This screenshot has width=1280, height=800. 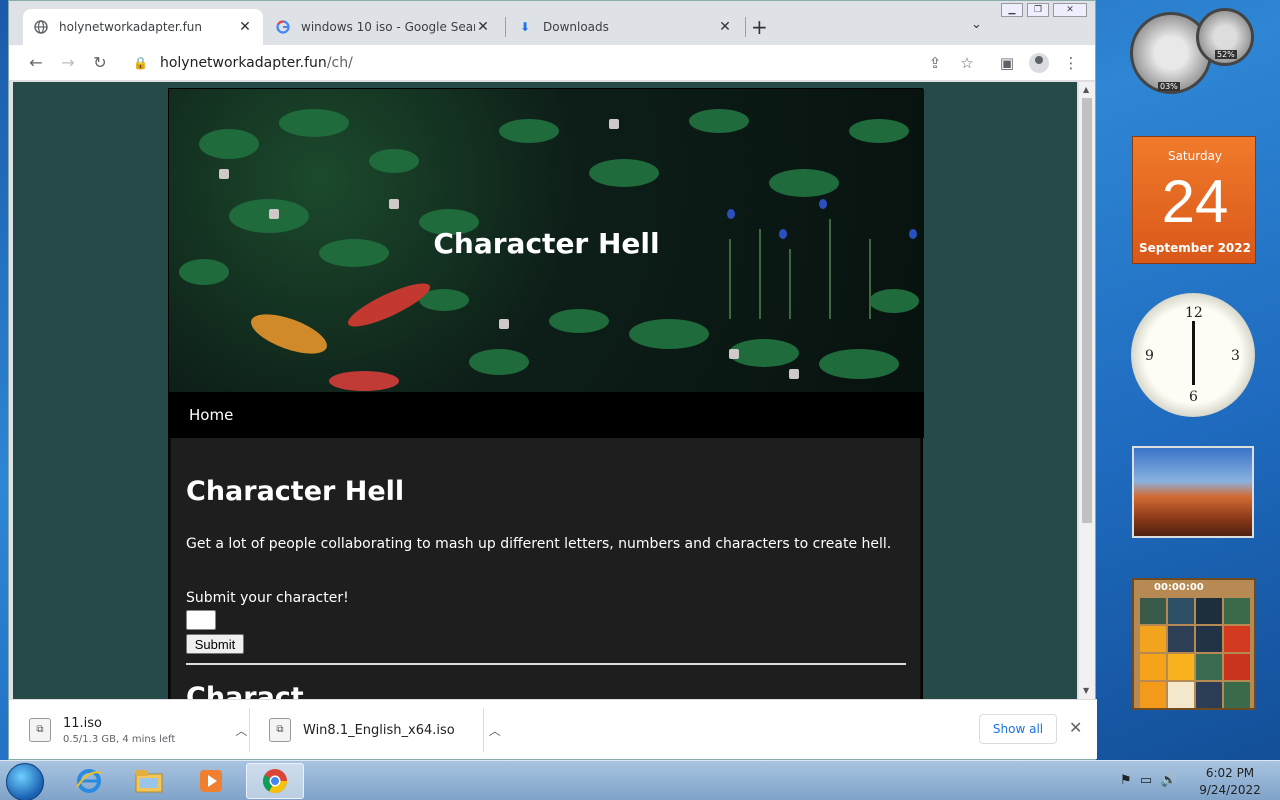 I want to click on clock-numeral-3: 3, so click(x=1235, y=356).